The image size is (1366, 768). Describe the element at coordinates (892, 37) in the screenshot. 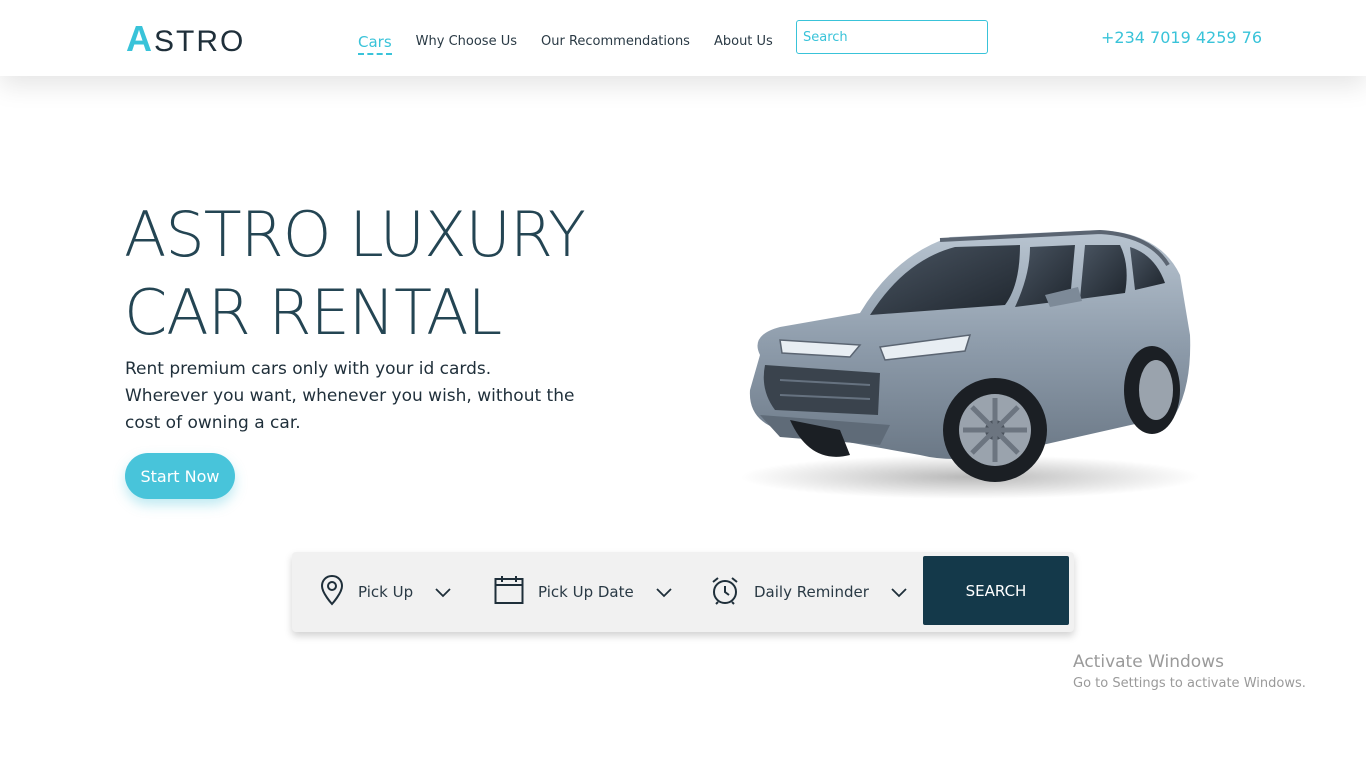

I see `search-input` at that location.